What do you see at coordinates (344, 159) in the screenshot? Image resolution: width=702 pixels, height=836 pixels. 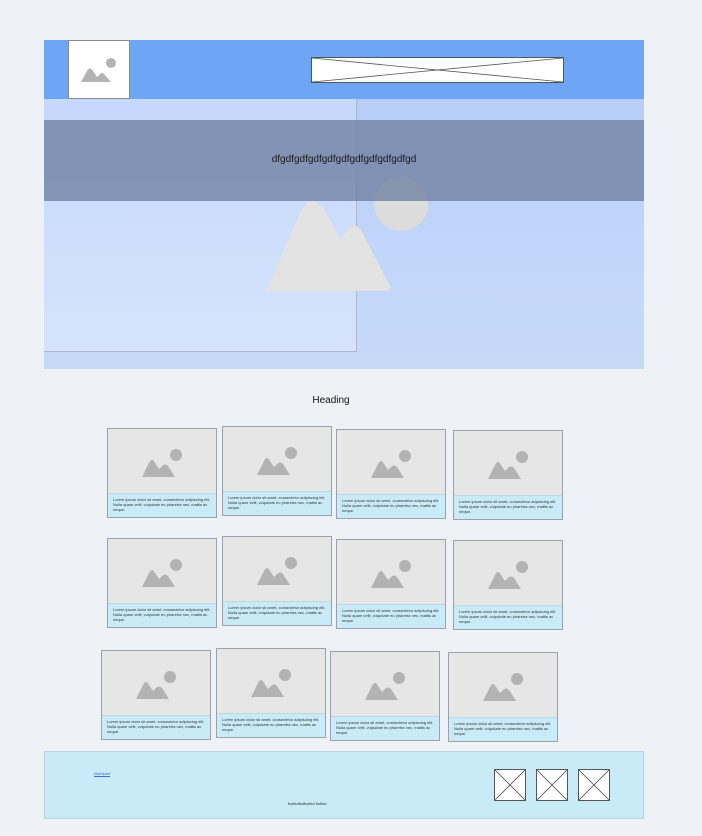 I see `hero-overlay-text: dfgdfgdfgdfgdfgdfgdfgdfgdfgdfgd` at bounding box center [344, 159].